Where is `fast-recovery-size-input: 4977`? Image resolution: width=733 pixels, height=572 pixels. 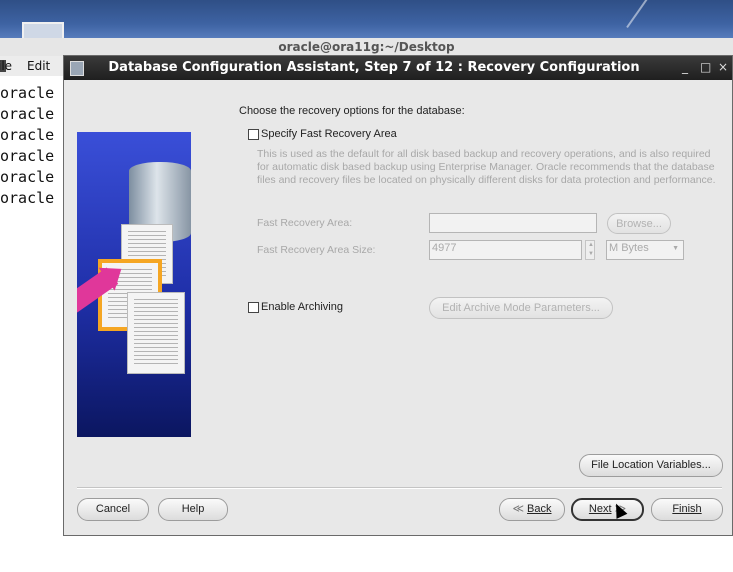
fast-recovery-size-input: 4977 is located at coordinates (505, 250).